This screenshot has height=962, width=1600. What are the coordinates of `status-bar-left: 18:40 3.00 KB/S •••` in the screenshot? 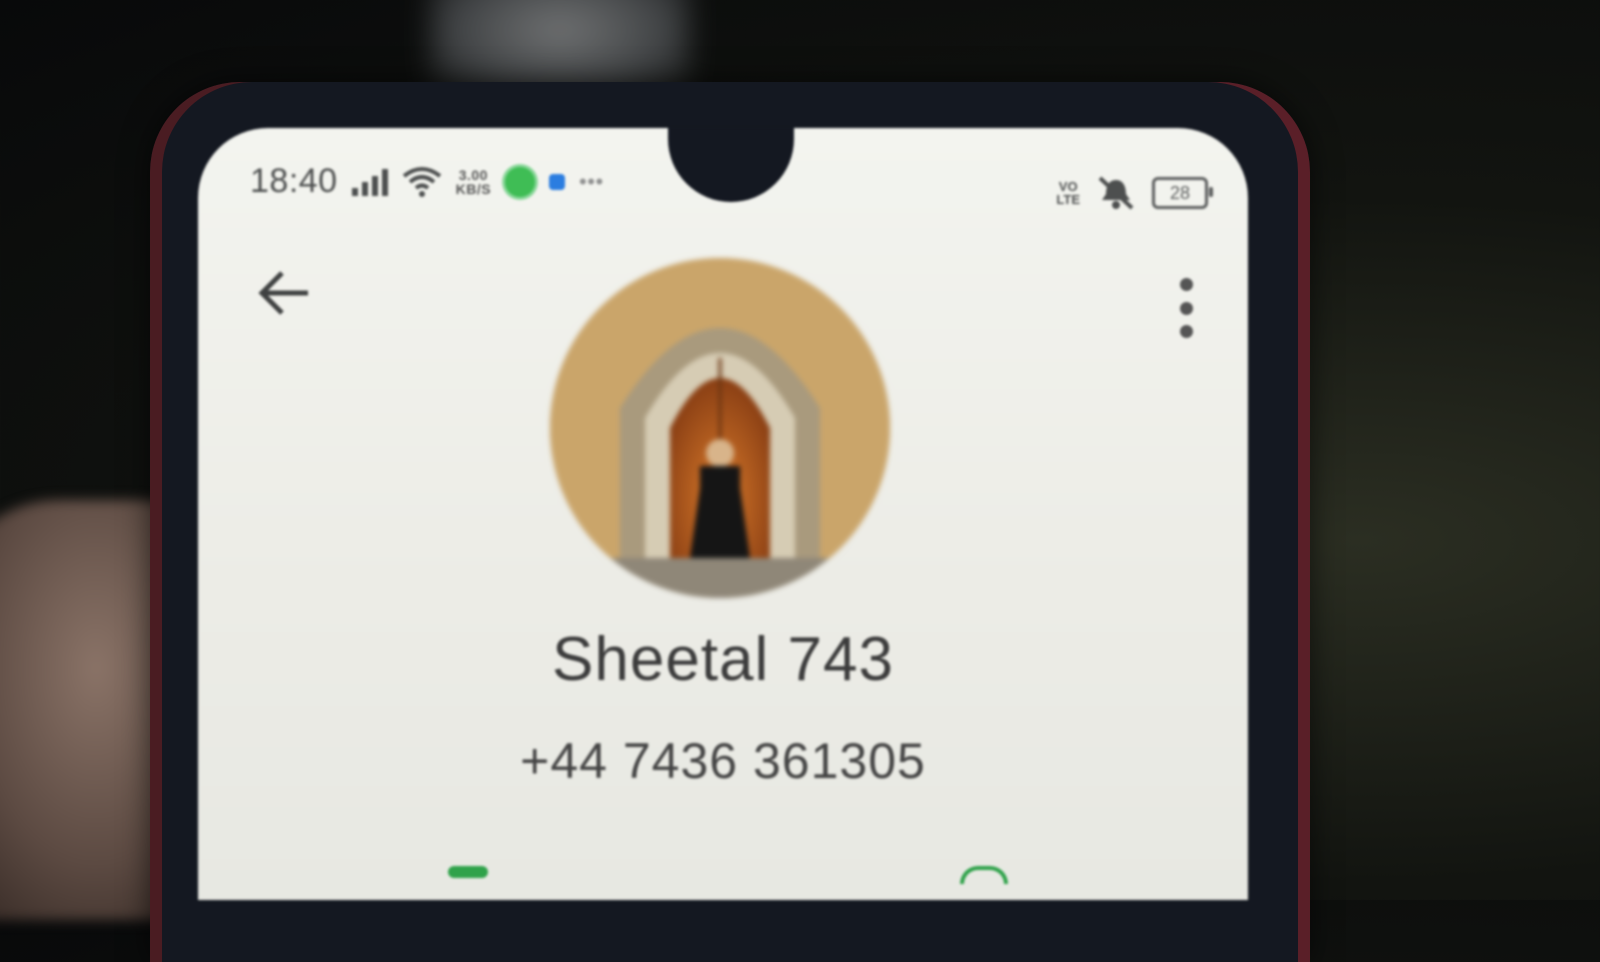 It's located at (427, 181).